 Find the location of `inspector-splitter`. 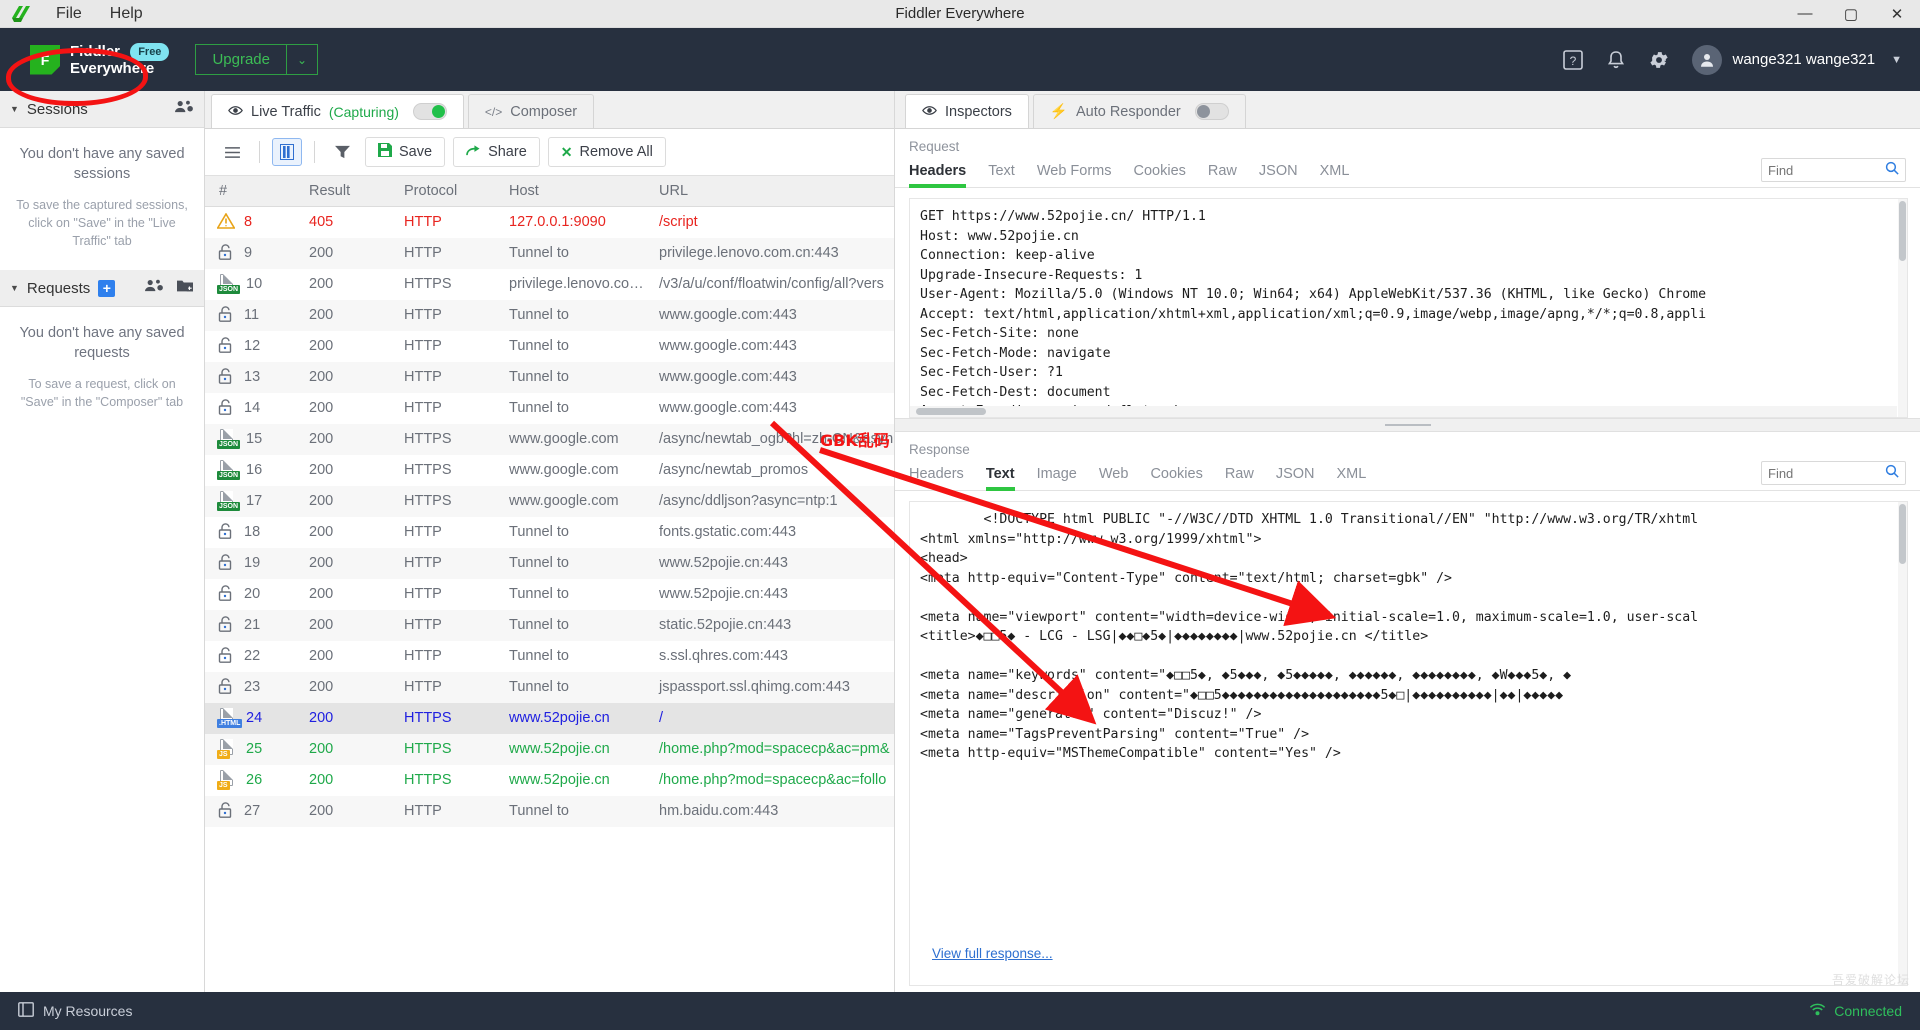

inspector-splitter is located at coordinates (1407, 425).